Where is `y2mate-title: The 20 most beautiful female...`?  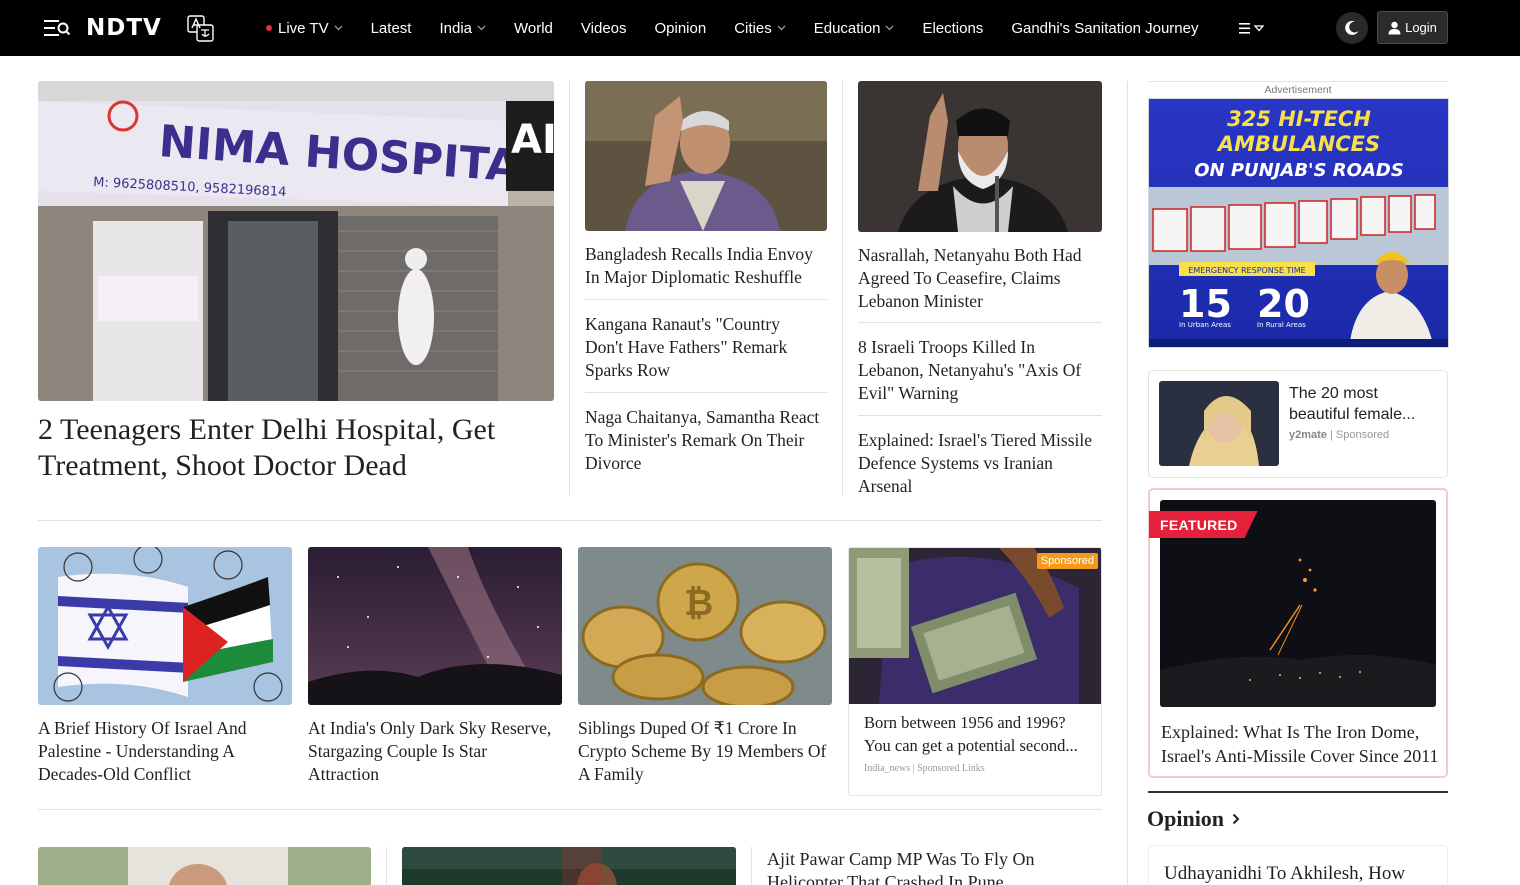 y2mate-title: The 20 most beautiful female... is located at coordinates (1364, 404).